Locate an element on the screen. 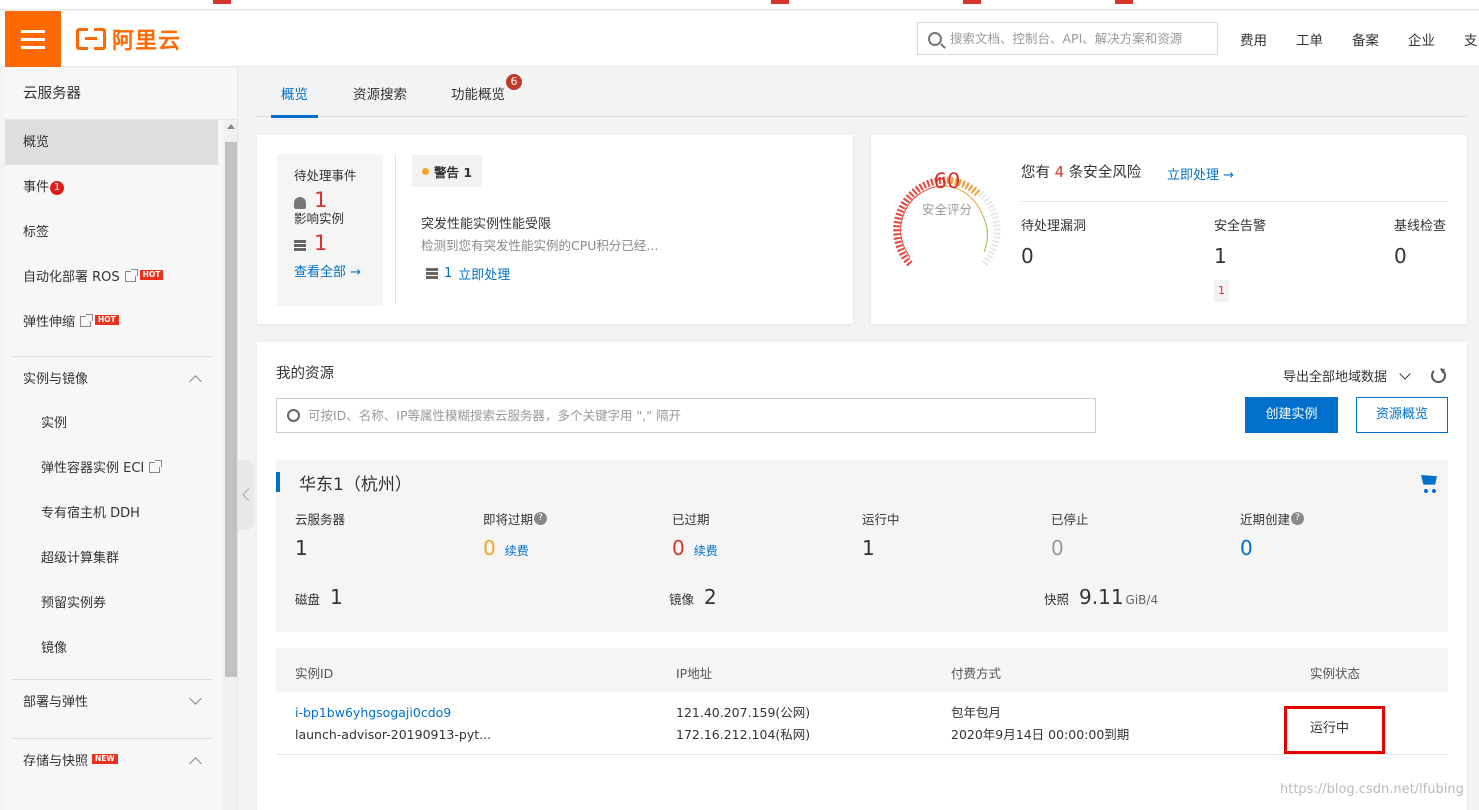 This screenshot has width=1479, height=810. sidebar-scrollbar is located at coordinates (230, 465).